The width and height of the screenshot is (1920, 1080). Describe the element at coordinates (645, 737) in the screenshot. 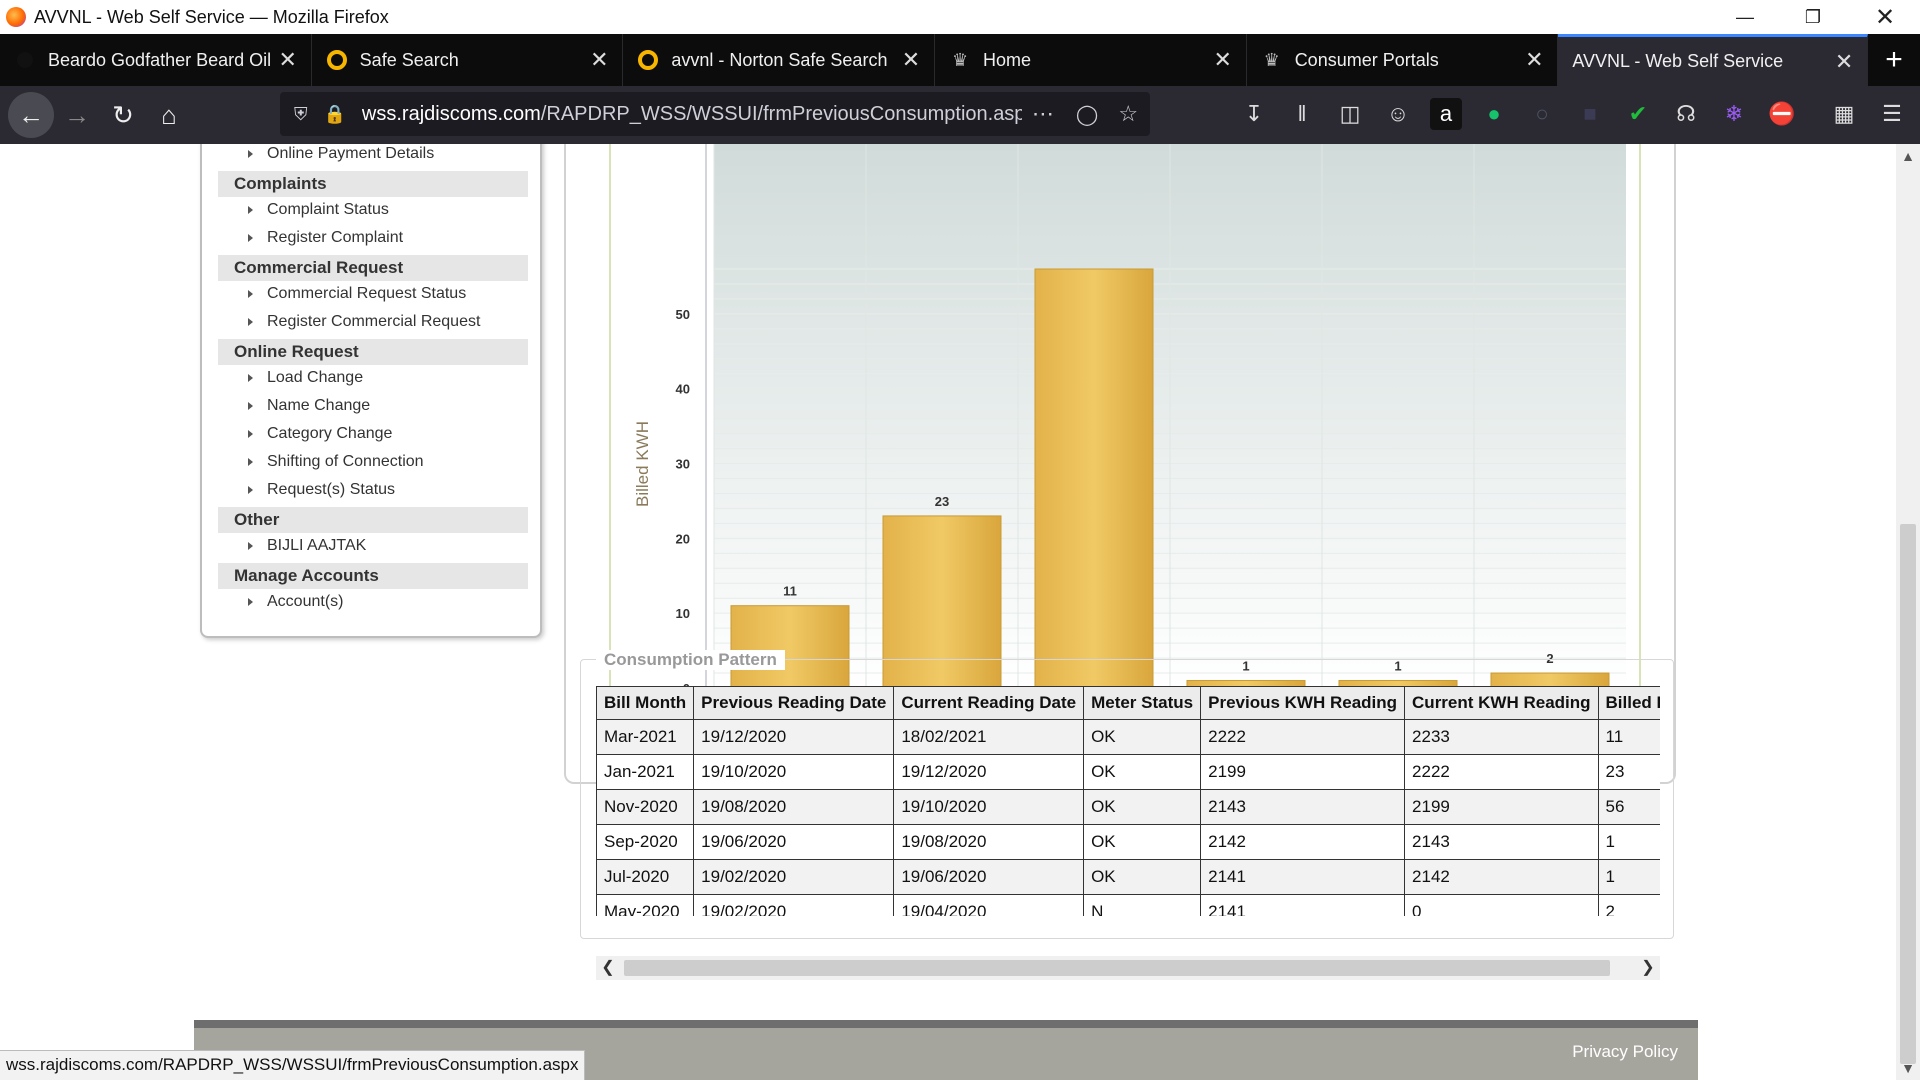

I see `table-cell: Mar-2021` at that location.